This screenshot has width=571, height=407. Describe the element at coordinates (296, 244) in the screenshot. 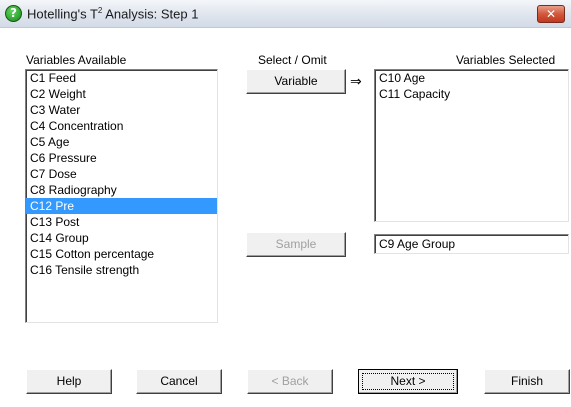

I see `sample-button: Sample` at that location.